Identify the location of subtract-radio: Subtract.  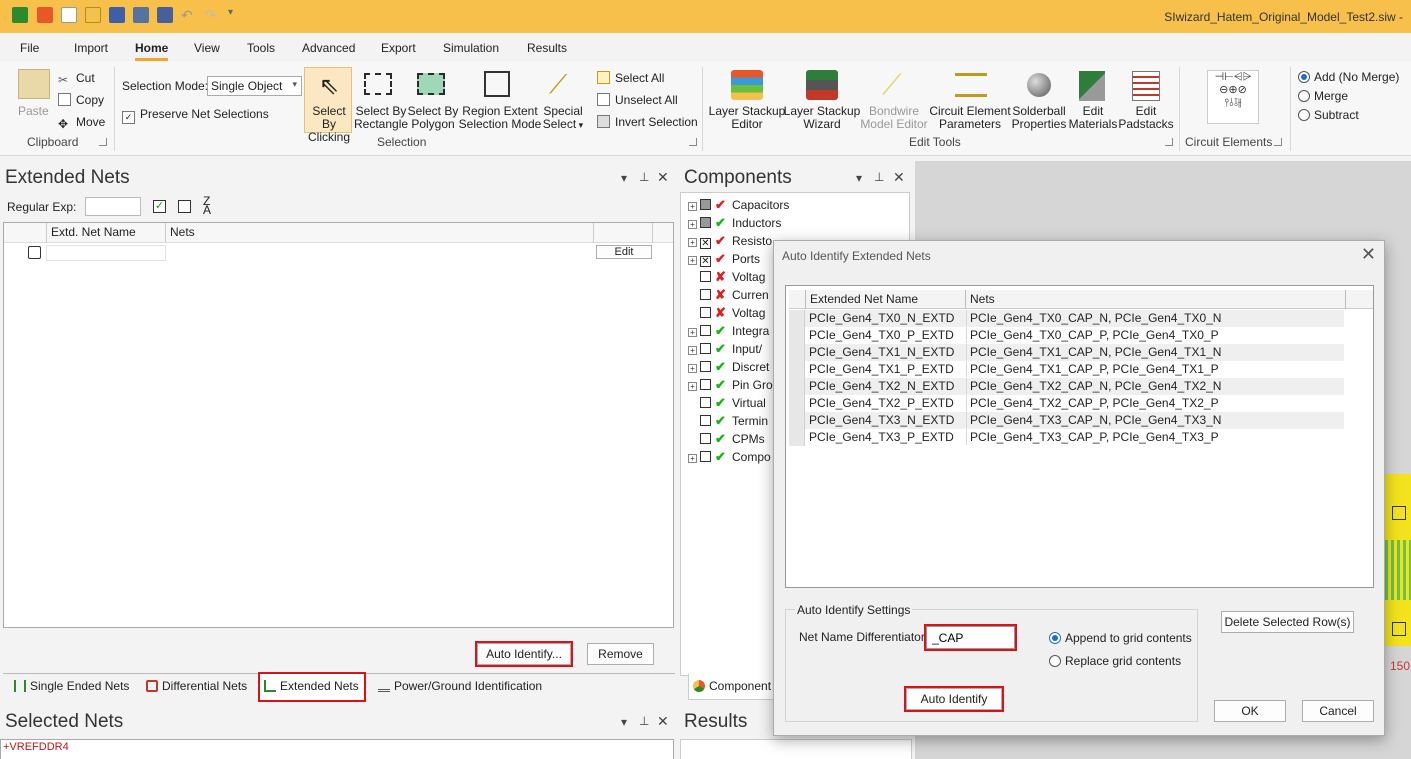
(1328, 115).